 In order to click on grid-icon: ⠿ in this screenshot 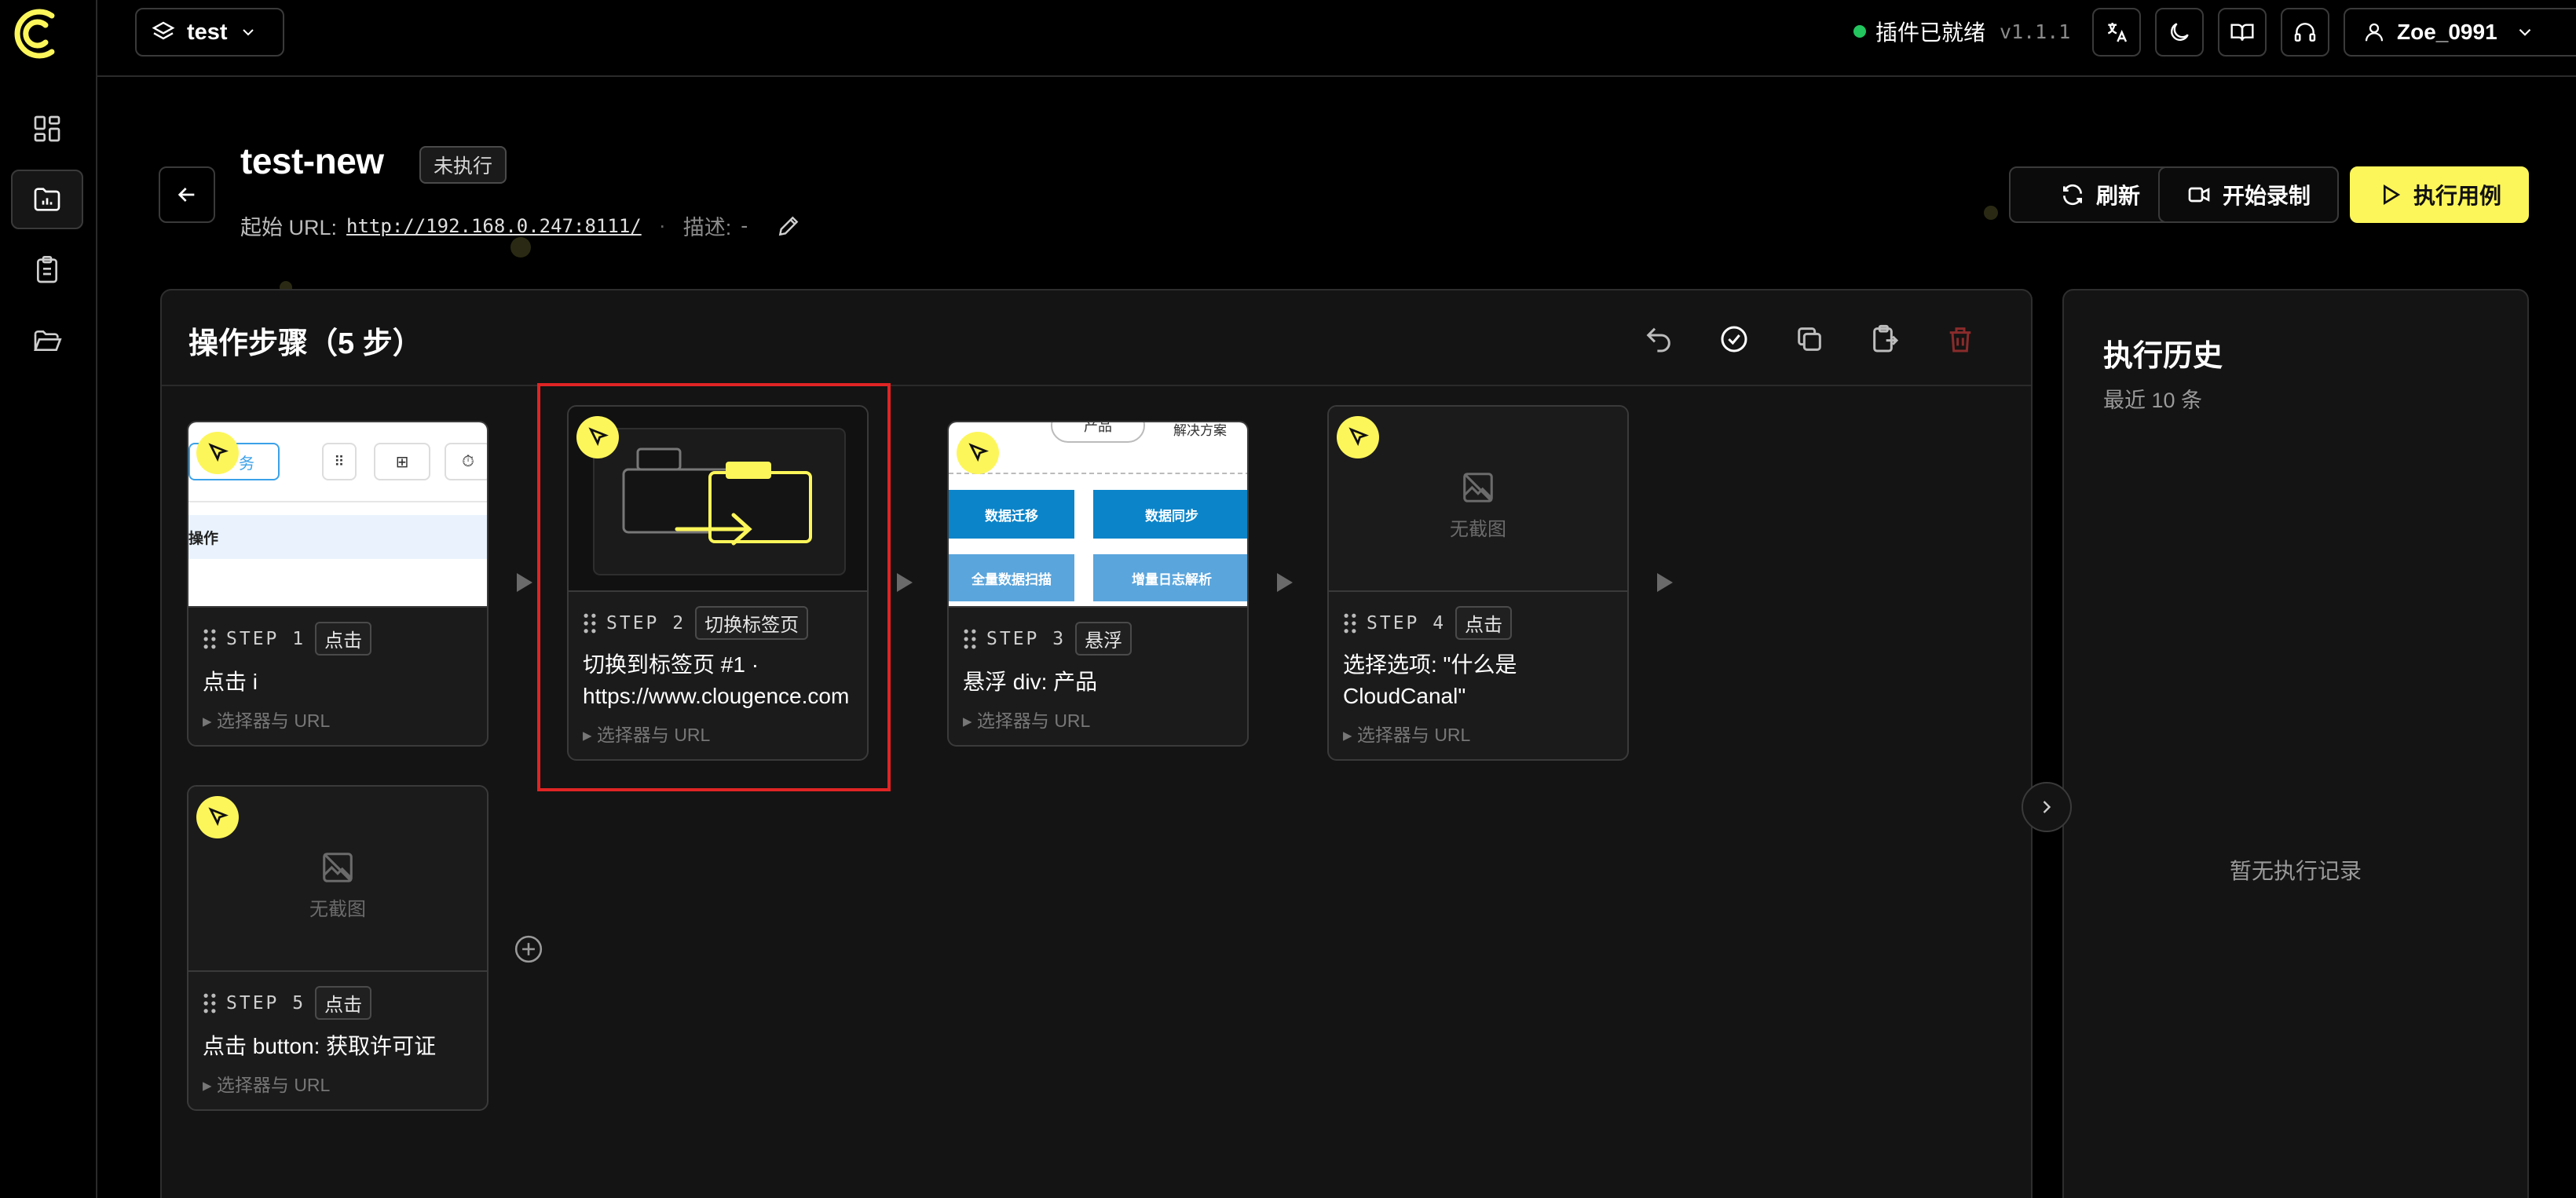, I will do `click(339, 461)`.